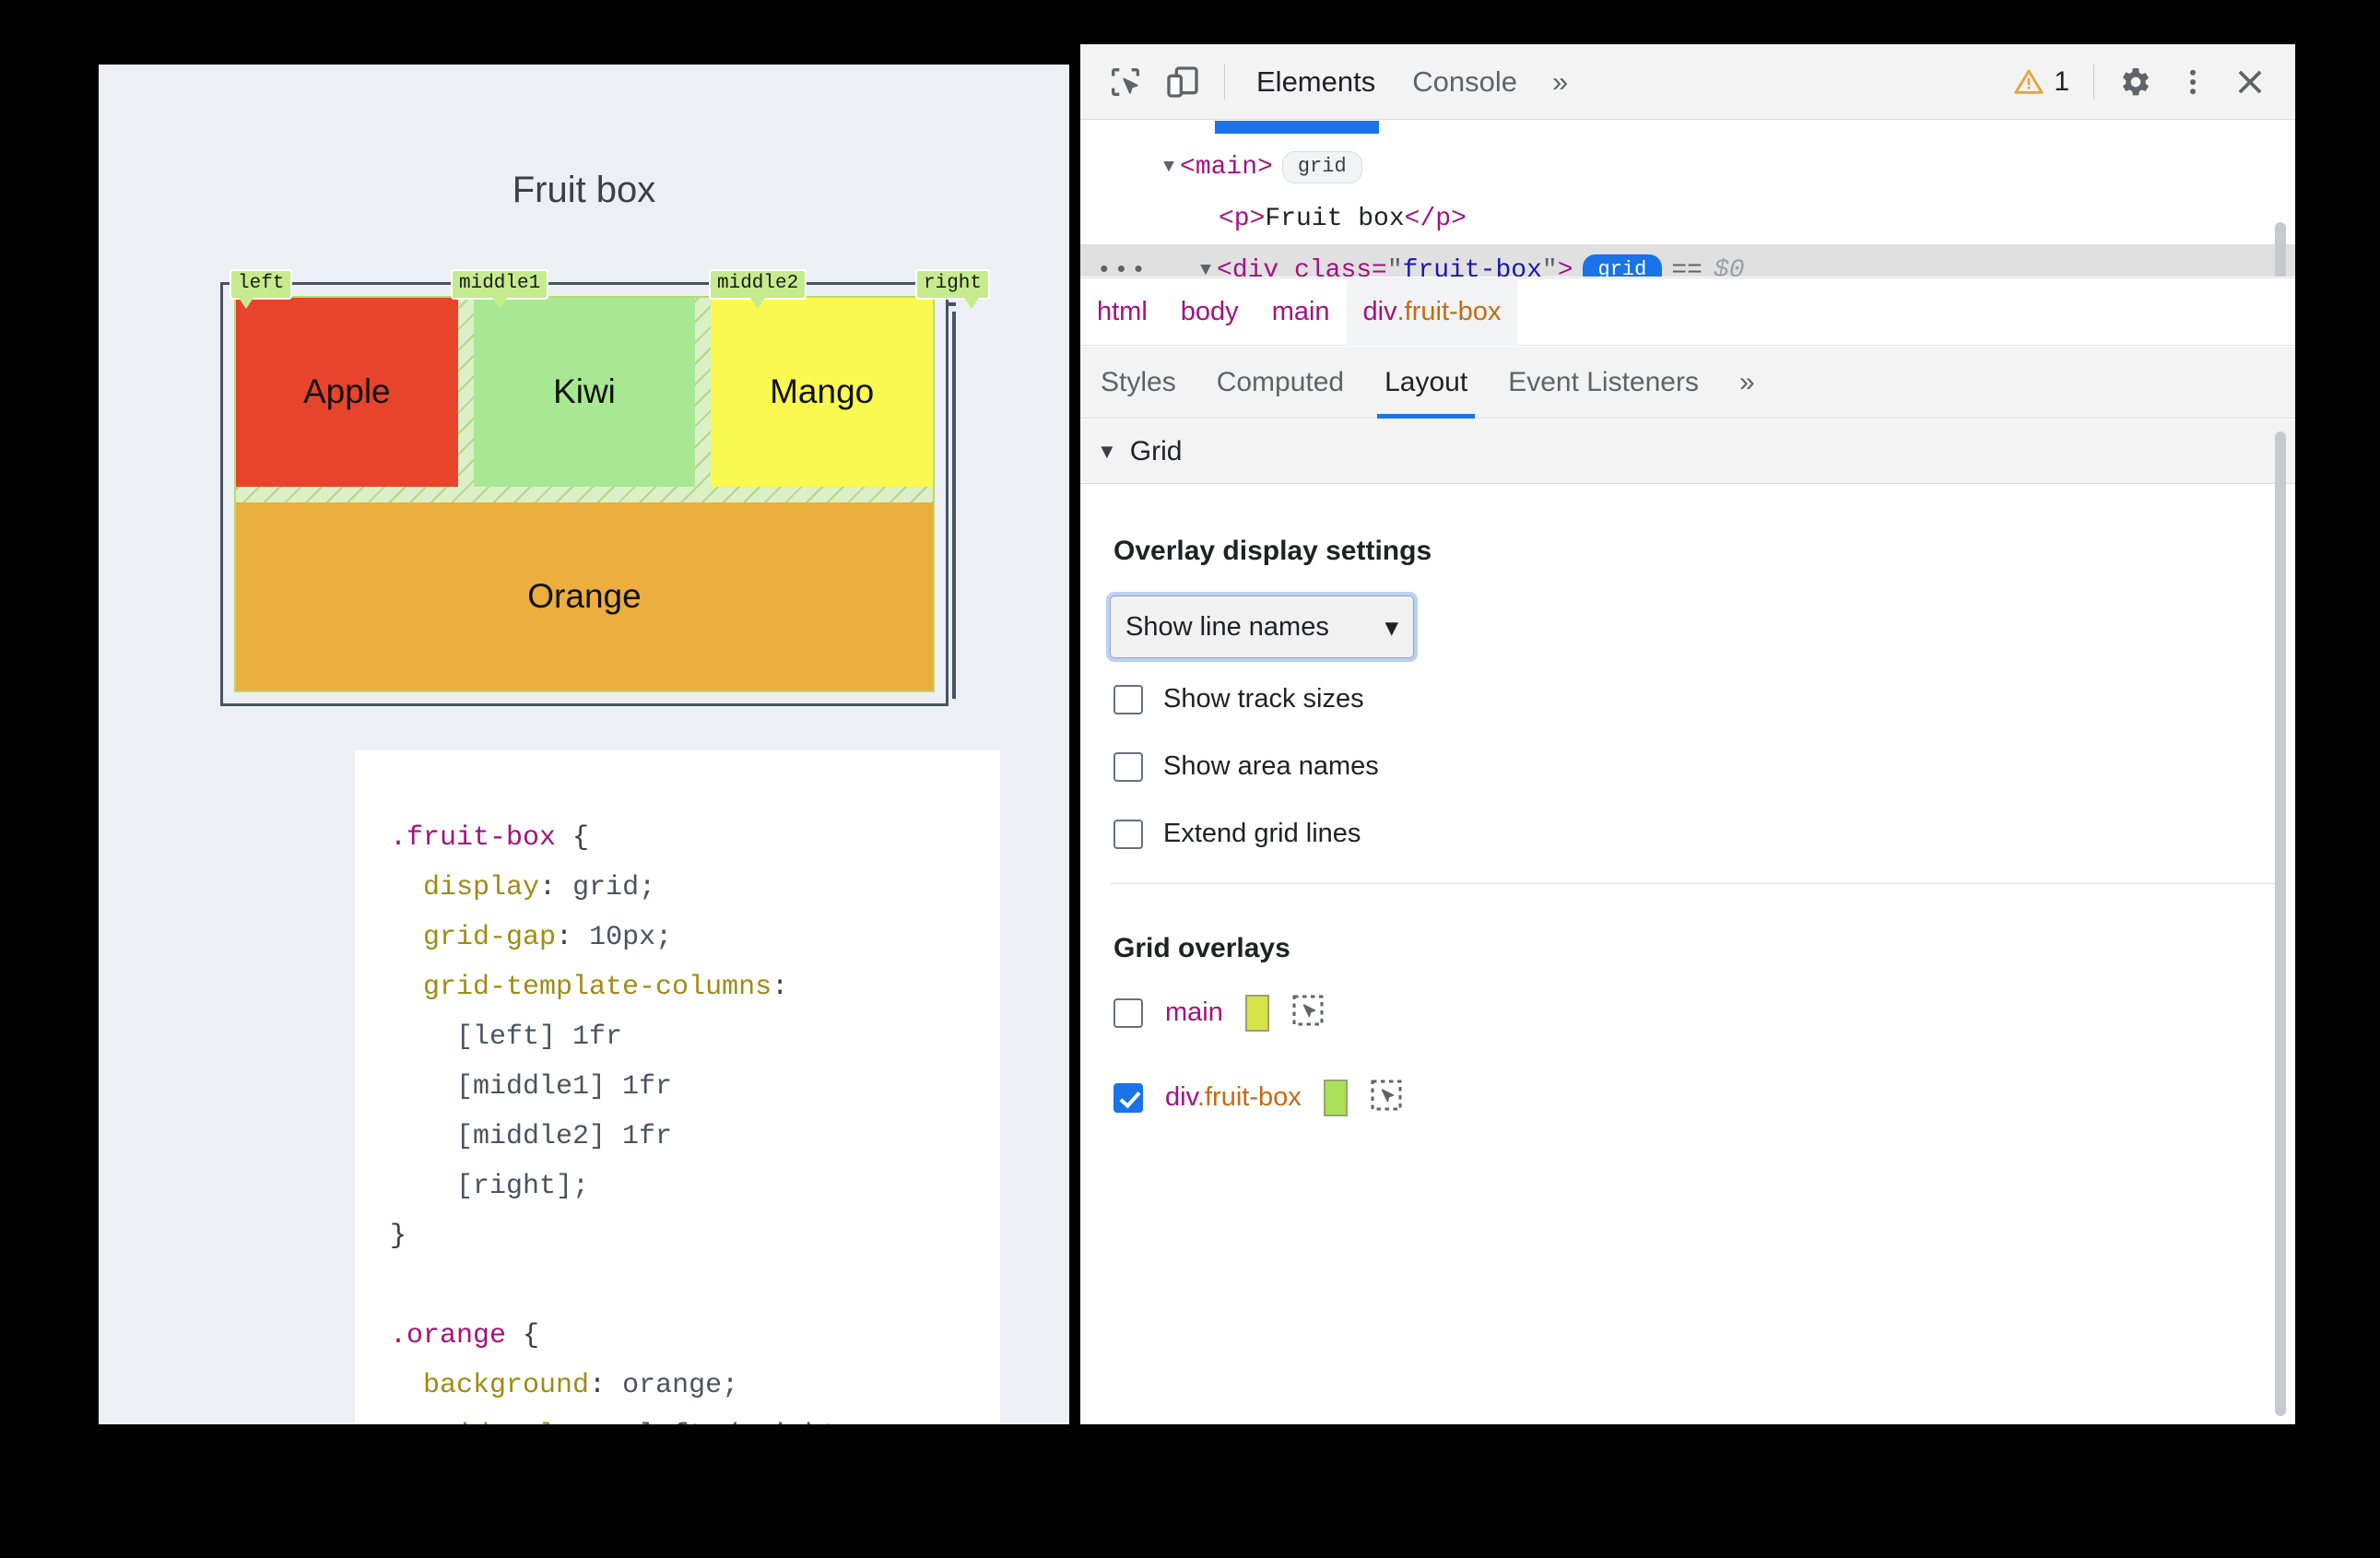 The width and height of the screenshot is (2380, 1558). Describe the element at coordinates (1729, 266) in the screenshot. I see `dom-dollar-zero: $0` at that location.